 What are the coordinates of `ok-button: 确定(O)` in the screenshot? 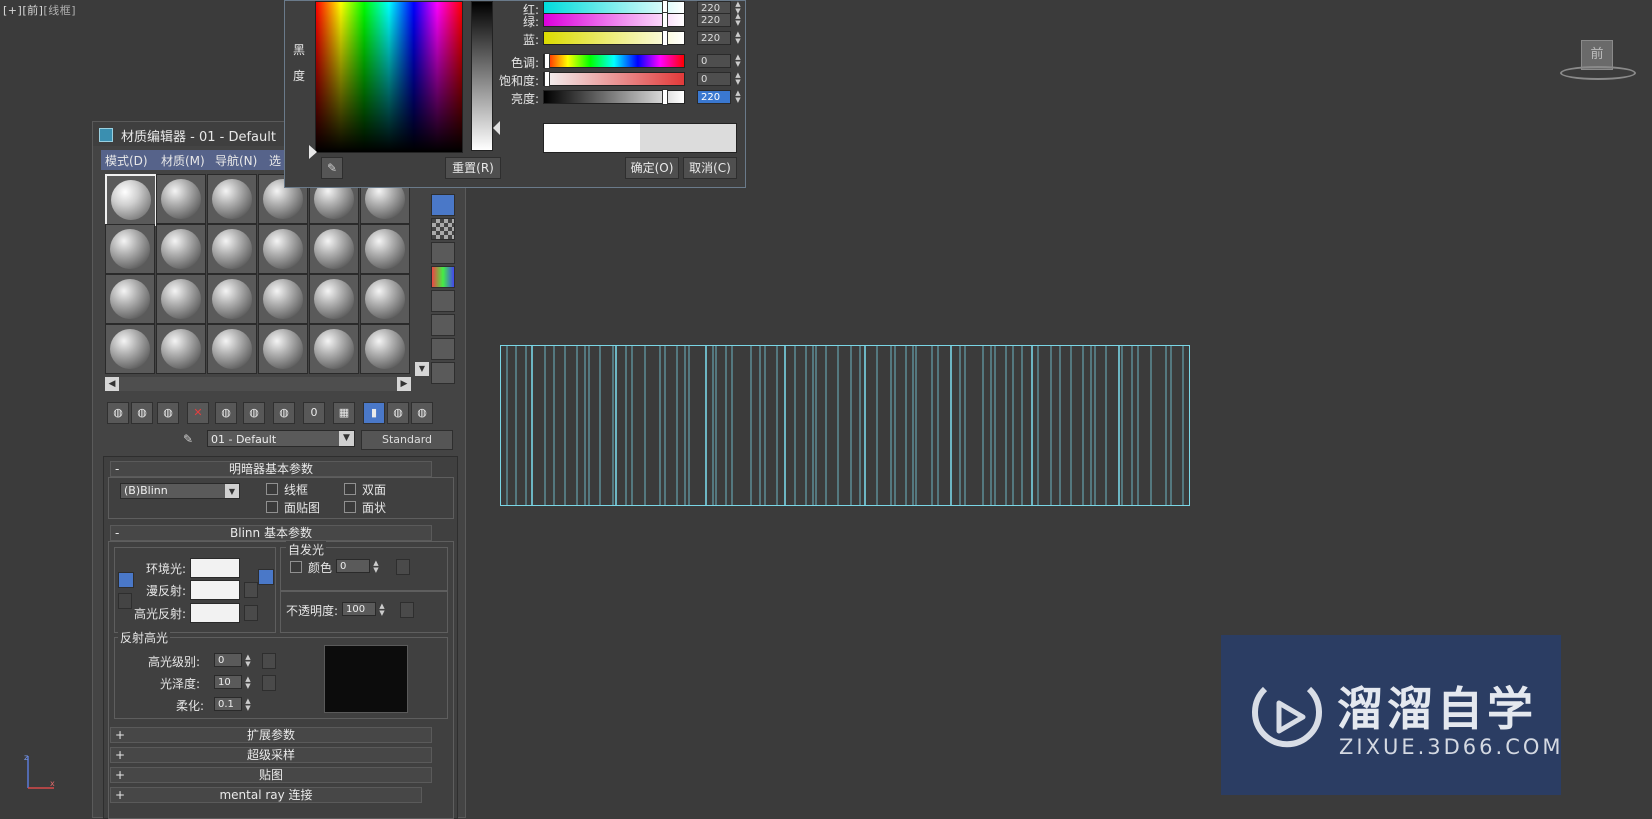 It's located at (652, 168).